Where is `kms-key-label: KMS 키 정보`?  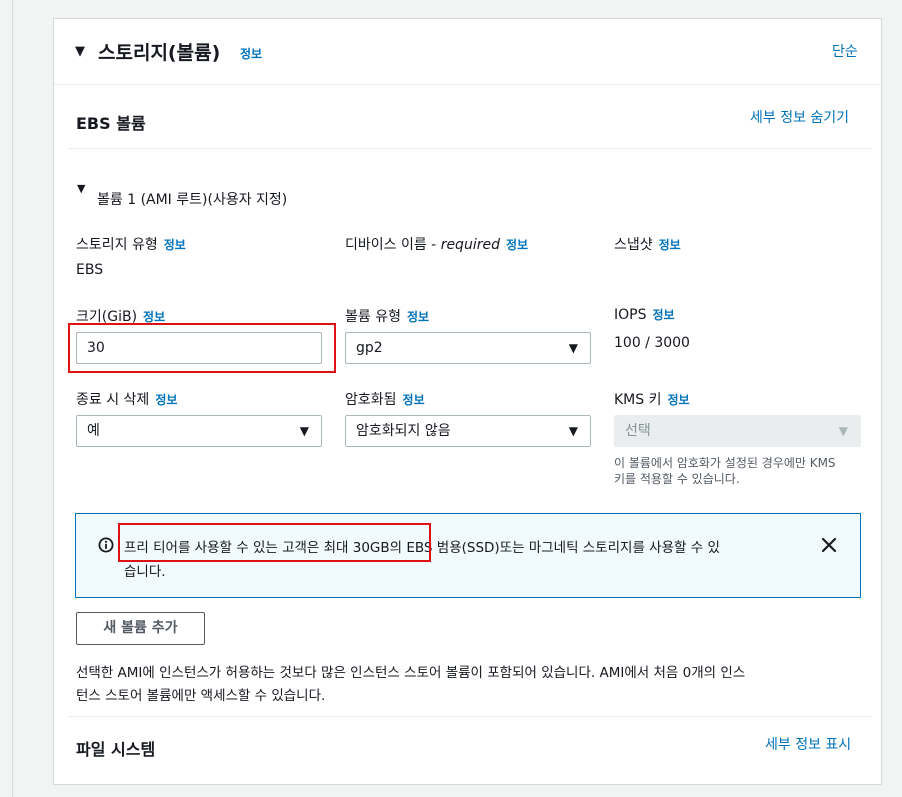
kms-key-label: KMS 키 정보 is located at coordinates (652, 400).